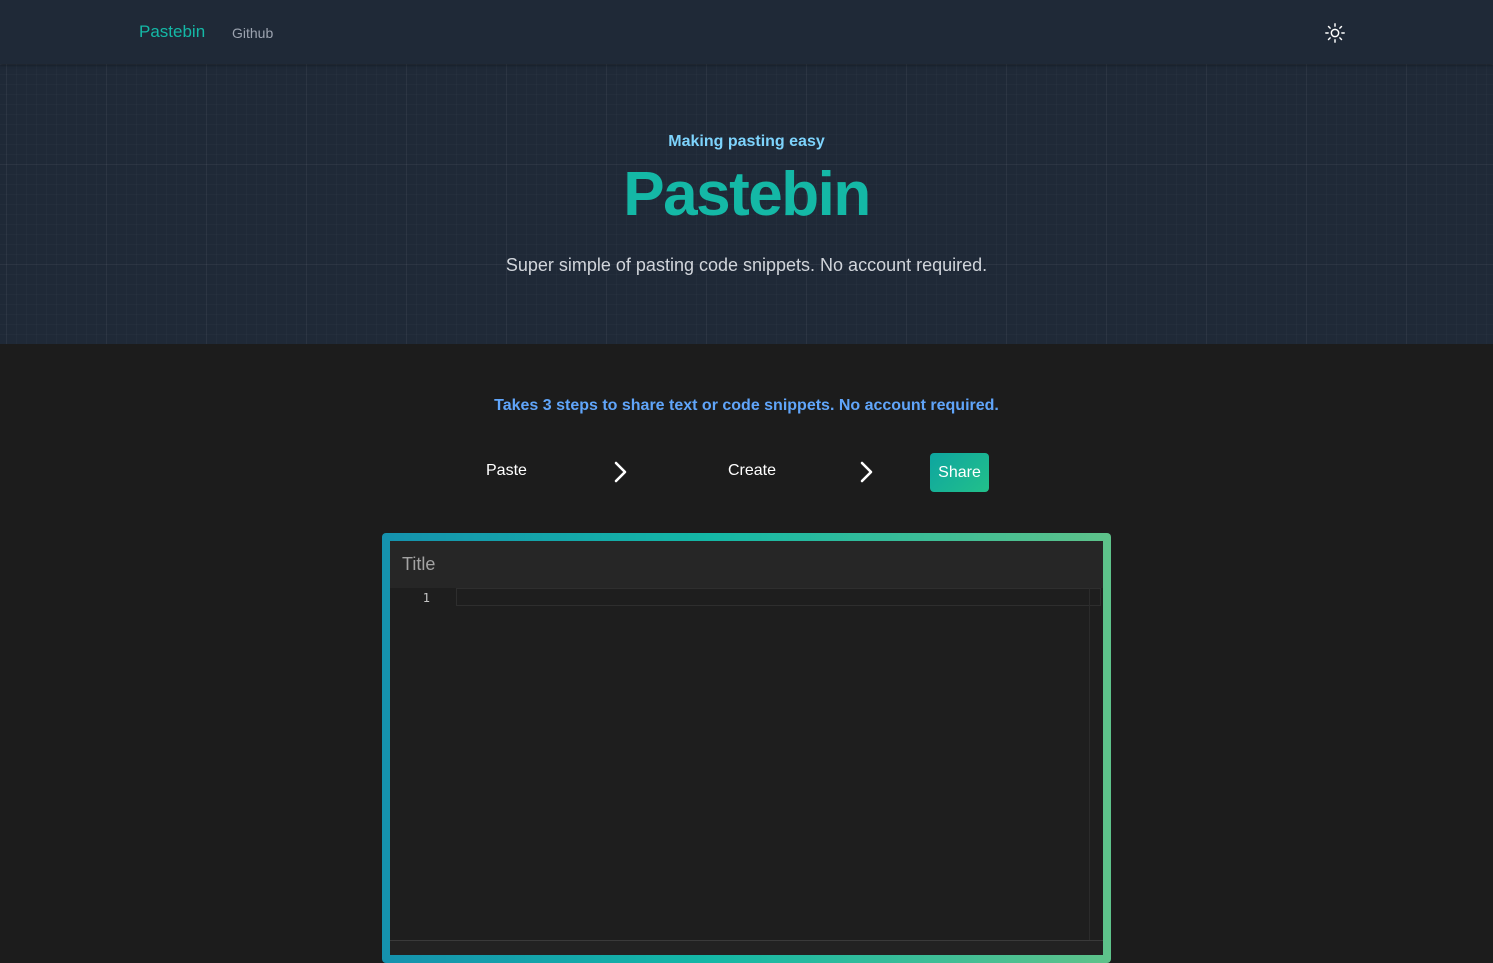 The image size is (1493, 963). What do you see at coordinates (252, 33) in the screenshot?
I see `nav-link-github: Github` at bounding box center [252, 33].